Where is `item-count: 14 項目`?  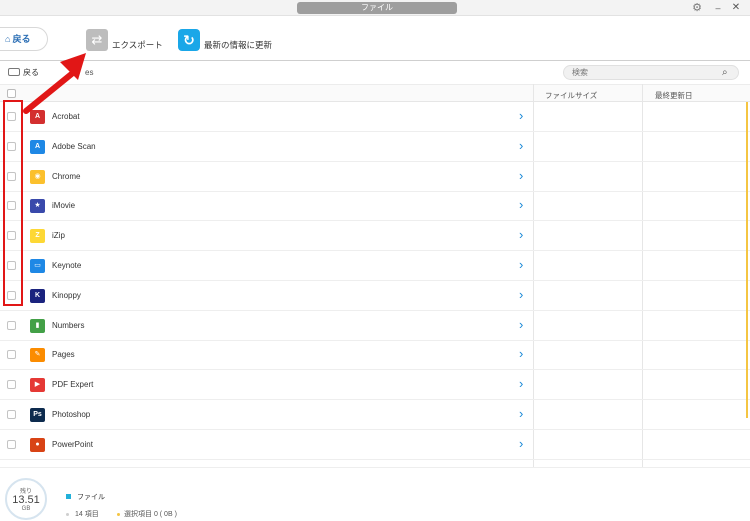 item-count: 14 項目 is located at coordinates (82, 514).